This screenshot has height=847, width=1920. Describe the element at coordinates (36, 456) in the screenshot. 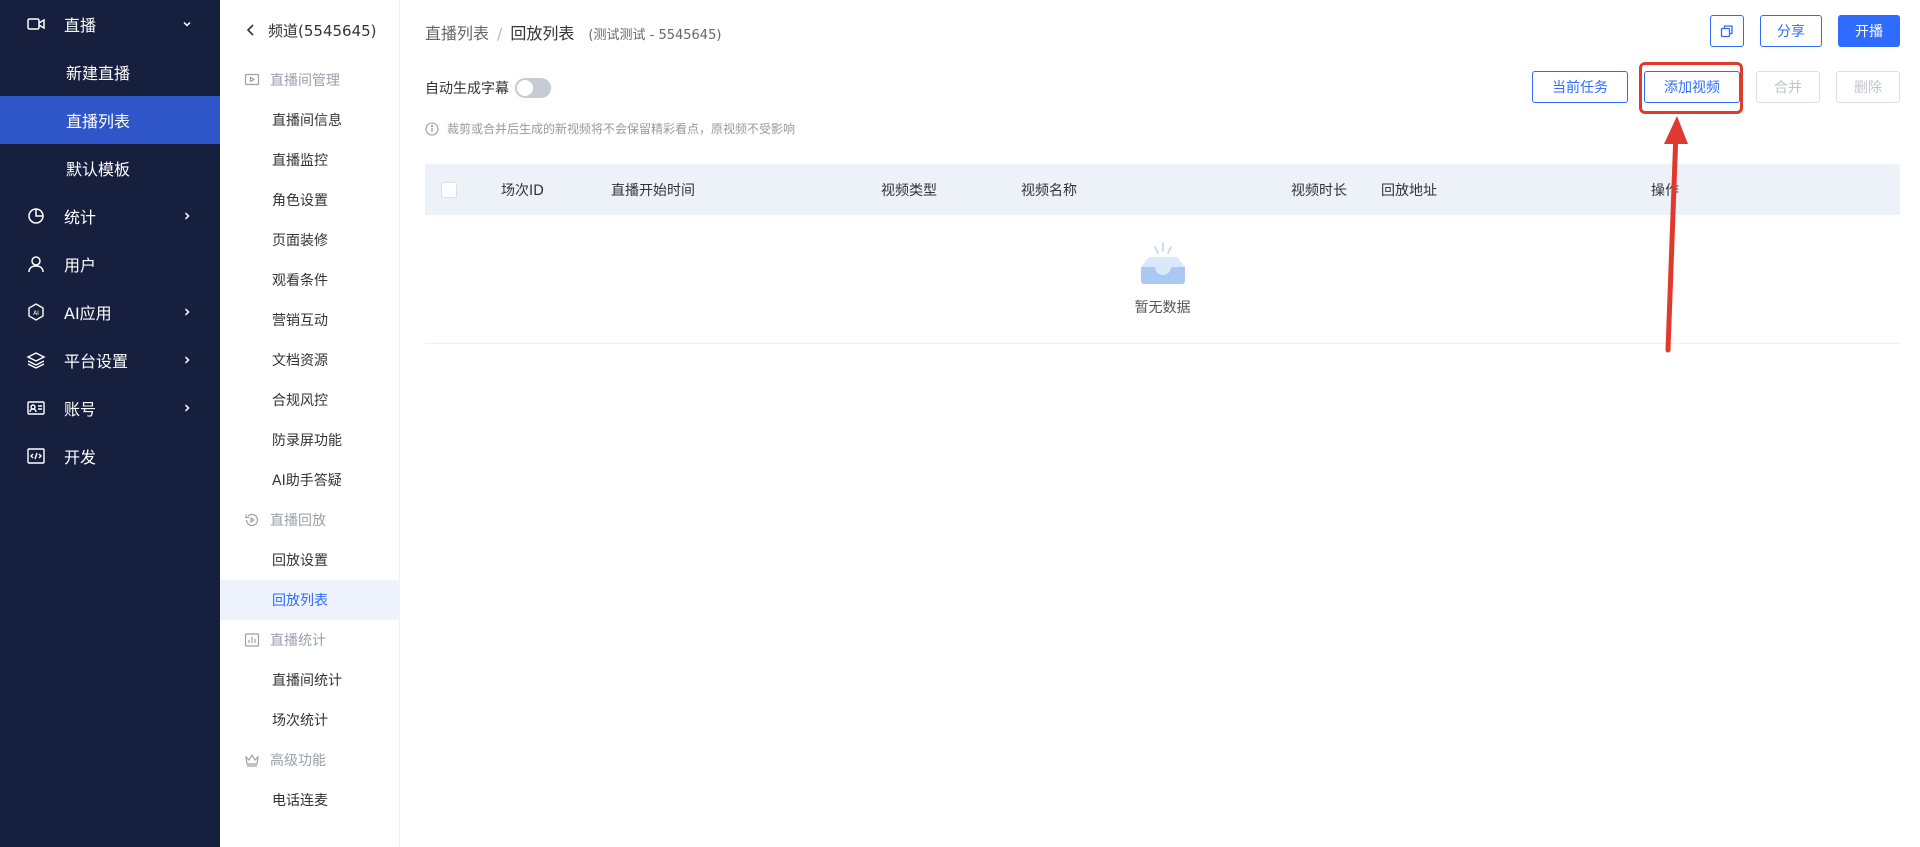

I see `code-icon` at that location.